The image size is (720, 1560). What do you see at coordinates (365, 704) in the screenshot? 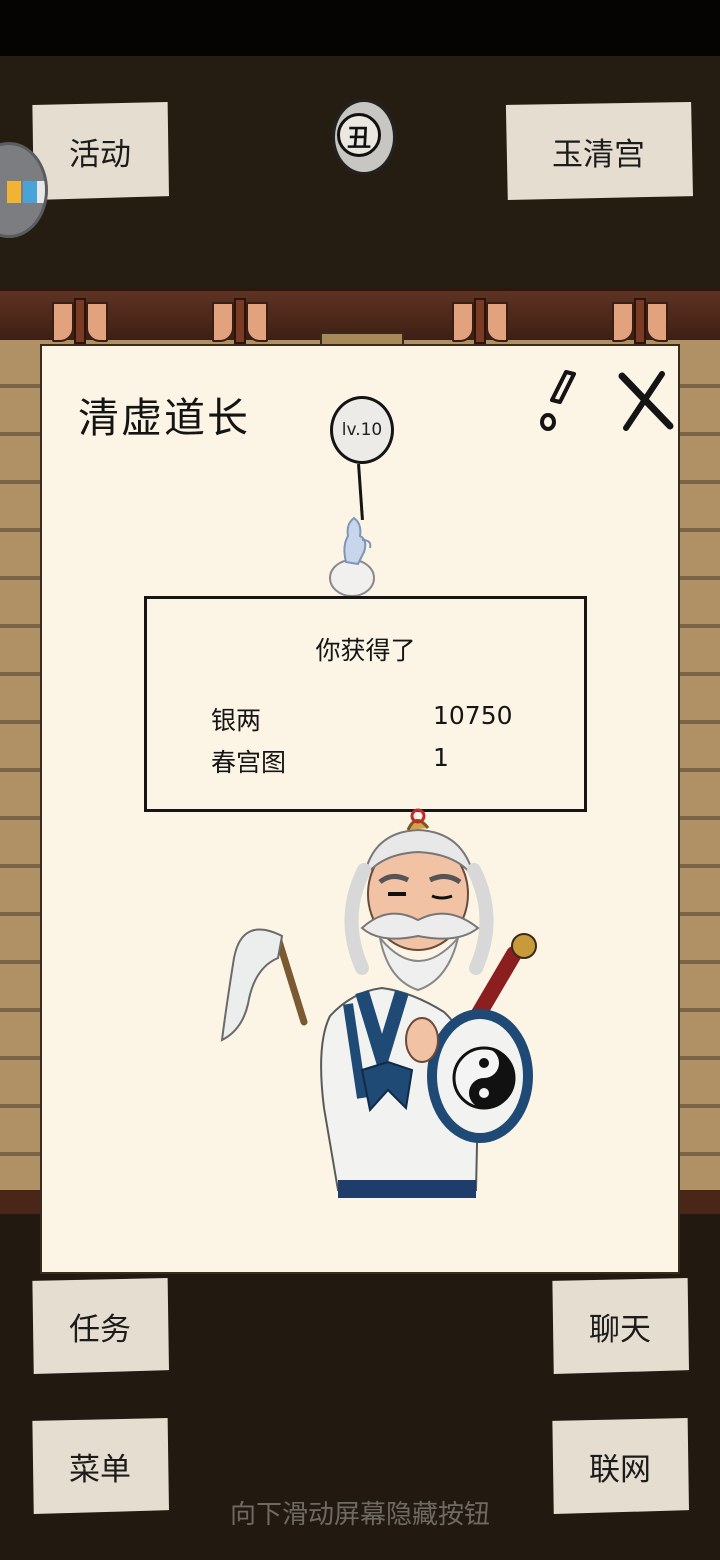
I see `reward-panel: 你获得了 银两 10750 春宫图 1` at bounding box center [365, 704].